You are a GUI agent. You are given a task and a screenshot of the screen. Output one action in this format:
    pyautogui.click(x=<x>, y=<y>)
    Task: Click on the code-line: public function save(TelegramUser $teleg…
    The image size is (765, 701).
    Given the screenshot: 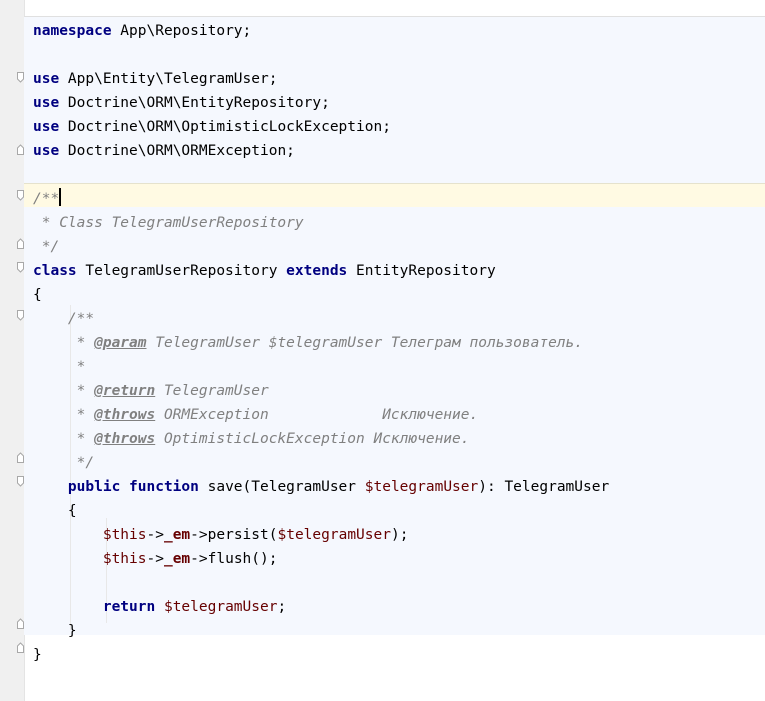 What is the action you would take?
    pyautogui.click(x=399, y=487)
    